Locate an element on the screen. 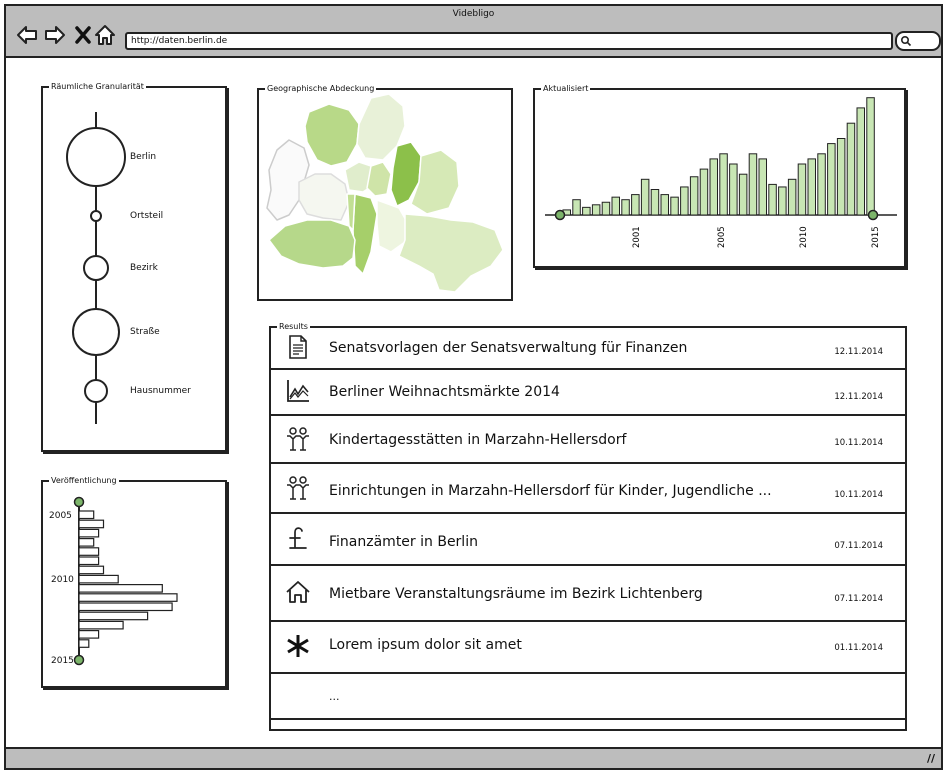  granularity-label: Bezirk is located at coordinates (144, 268).